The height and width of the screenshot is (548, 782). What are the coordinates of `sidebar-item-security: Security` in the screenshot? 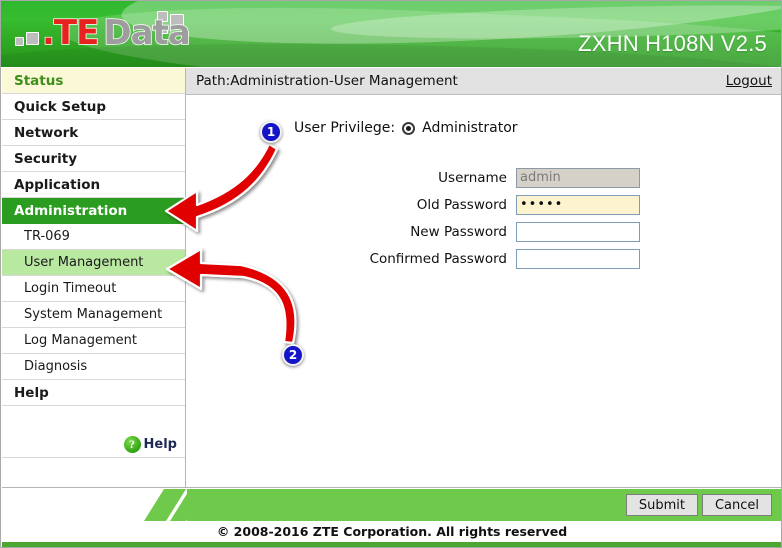 It's located at (93, 159).